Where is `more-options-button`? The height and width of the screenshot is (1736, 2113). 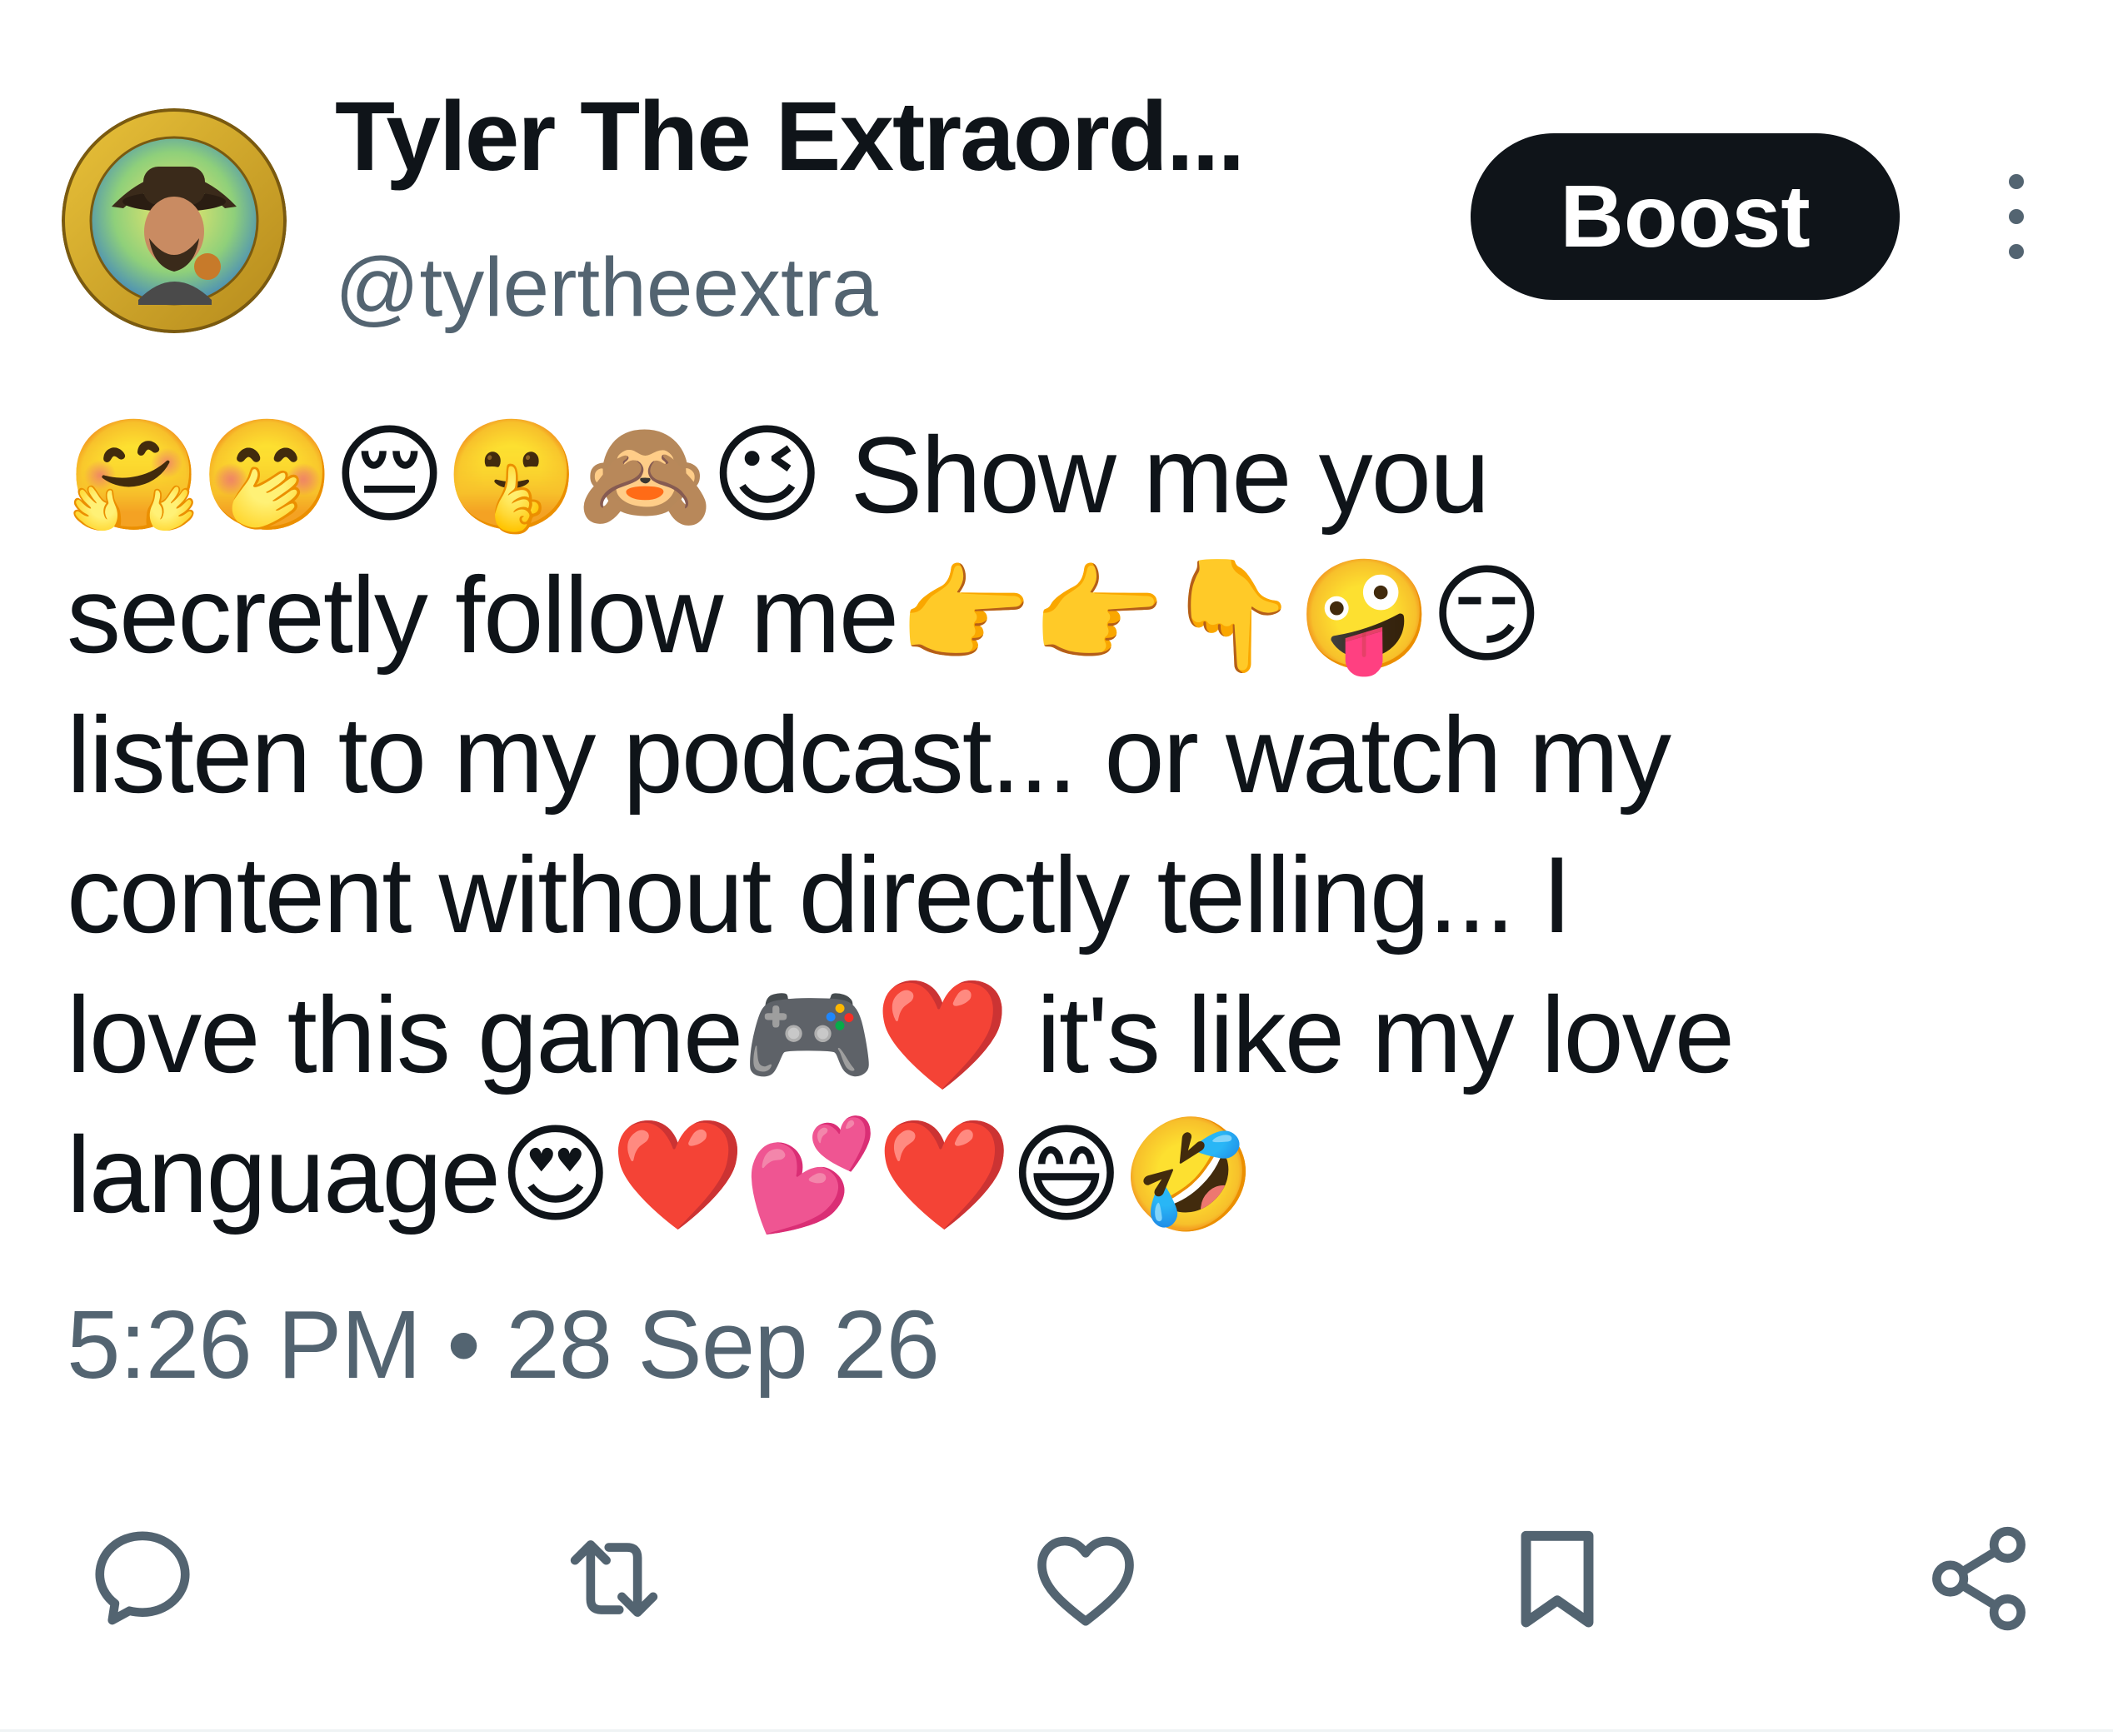
more-options-button is located at coordinates (2016, 217).